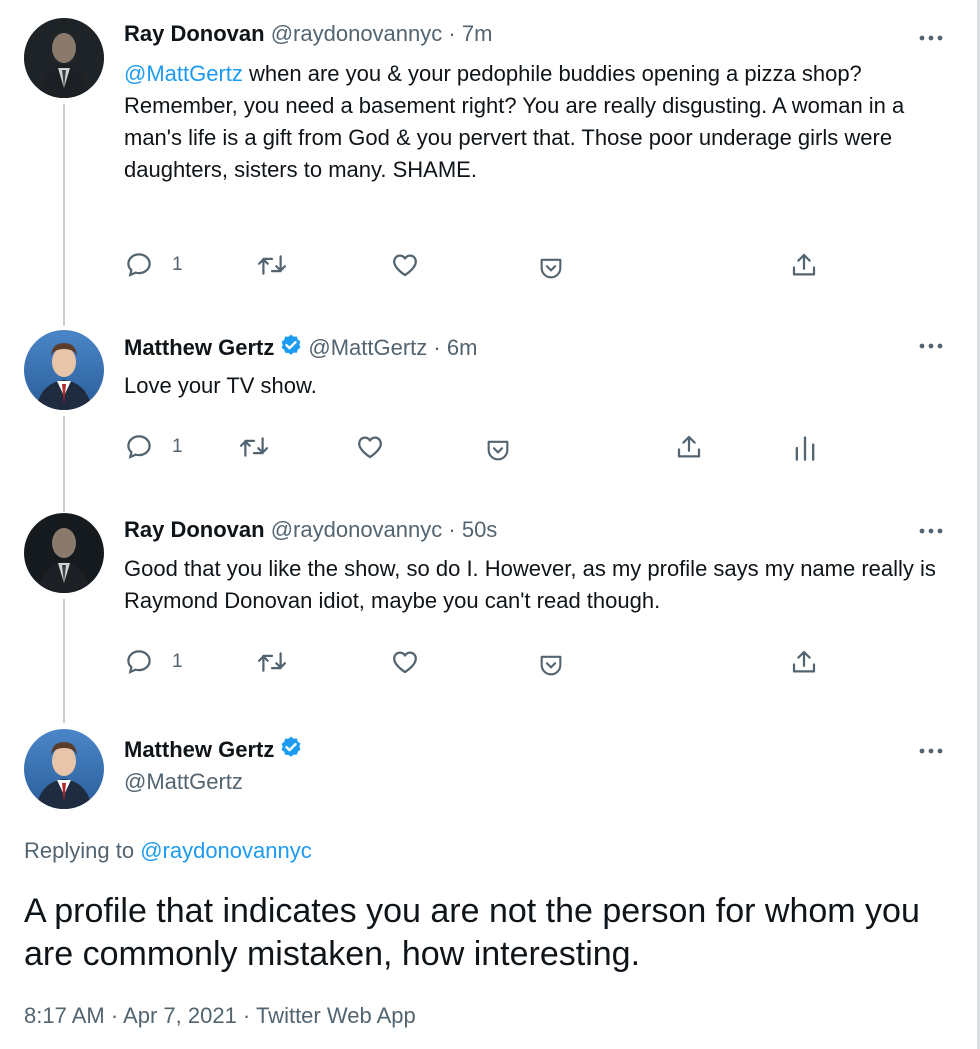  I want to click on tweet-header: Matthew Gertz @MattGertz · 6m, so click(300, 350).